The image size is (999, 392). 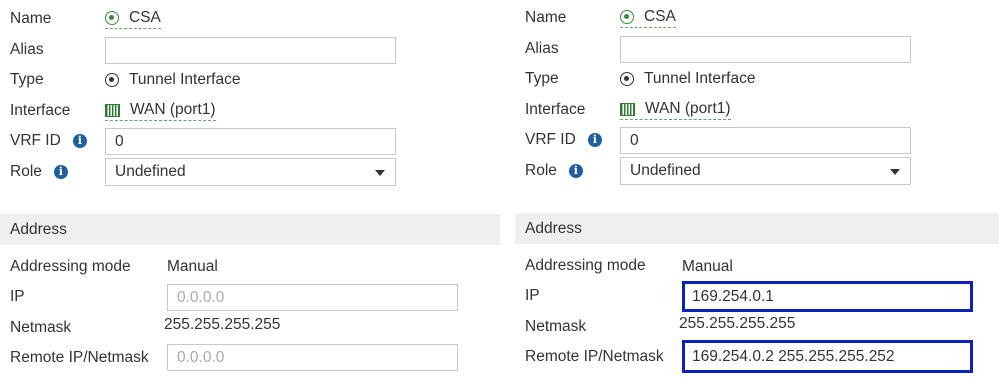 What do you see at coordinates (312, 357) in the screenshot?
I see `remote-ip-netmask-input: 0.0.0.0` at bounding box center [312, 357].